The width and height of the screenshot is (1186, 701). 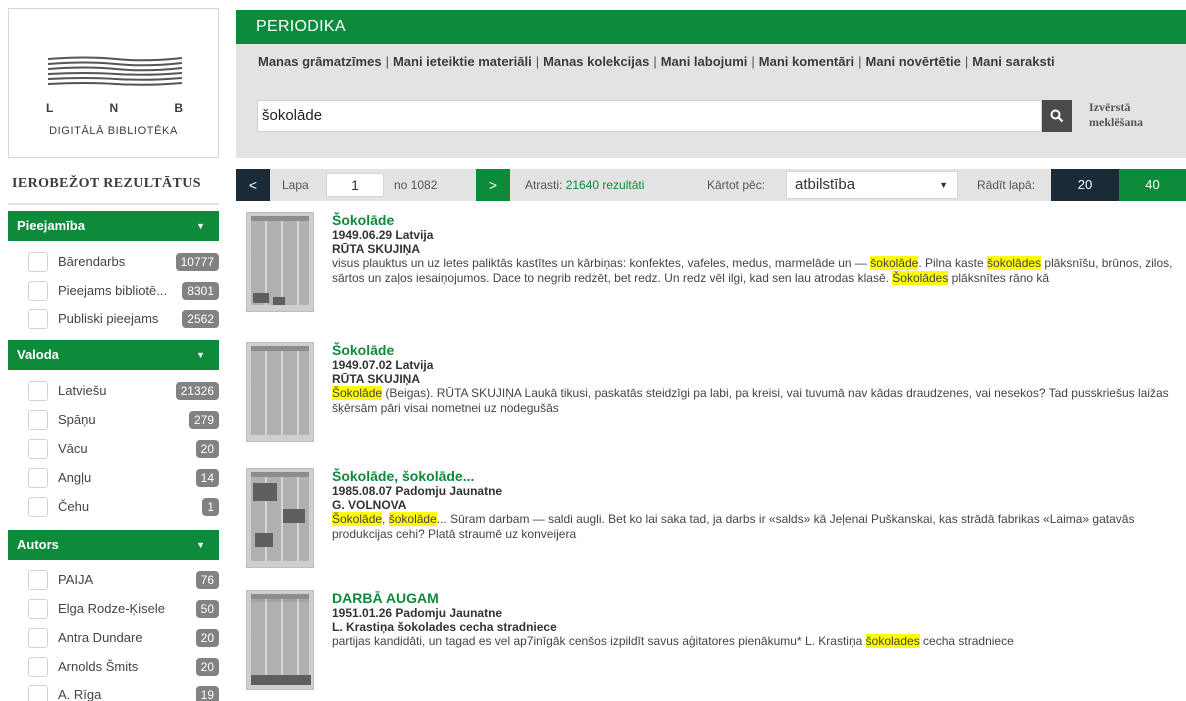 What do you see at coordinates (113, 204) in the screenshot?
I see `sidebar-divider` at bounding box center [113, 204].